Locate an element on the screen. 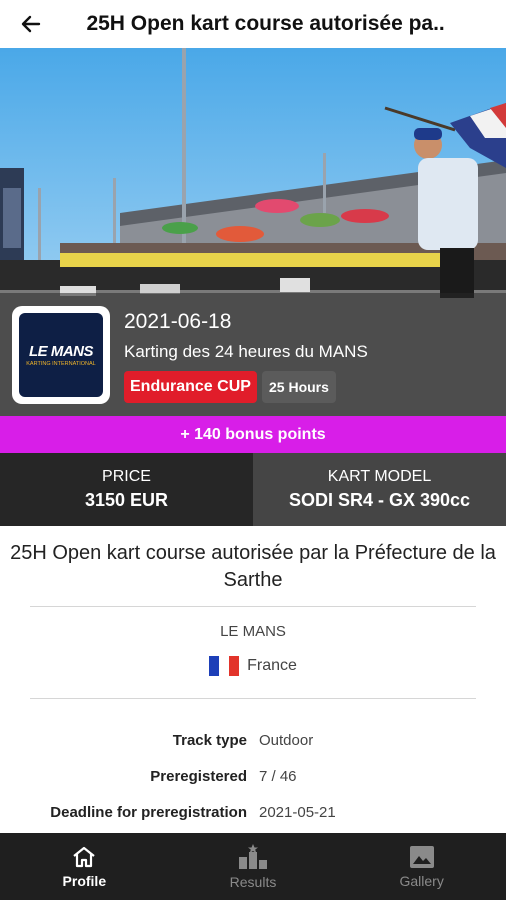 The height and width of the screenshot is (900, 506). detail-label: Preregistered is located at coordinates (198, 776).